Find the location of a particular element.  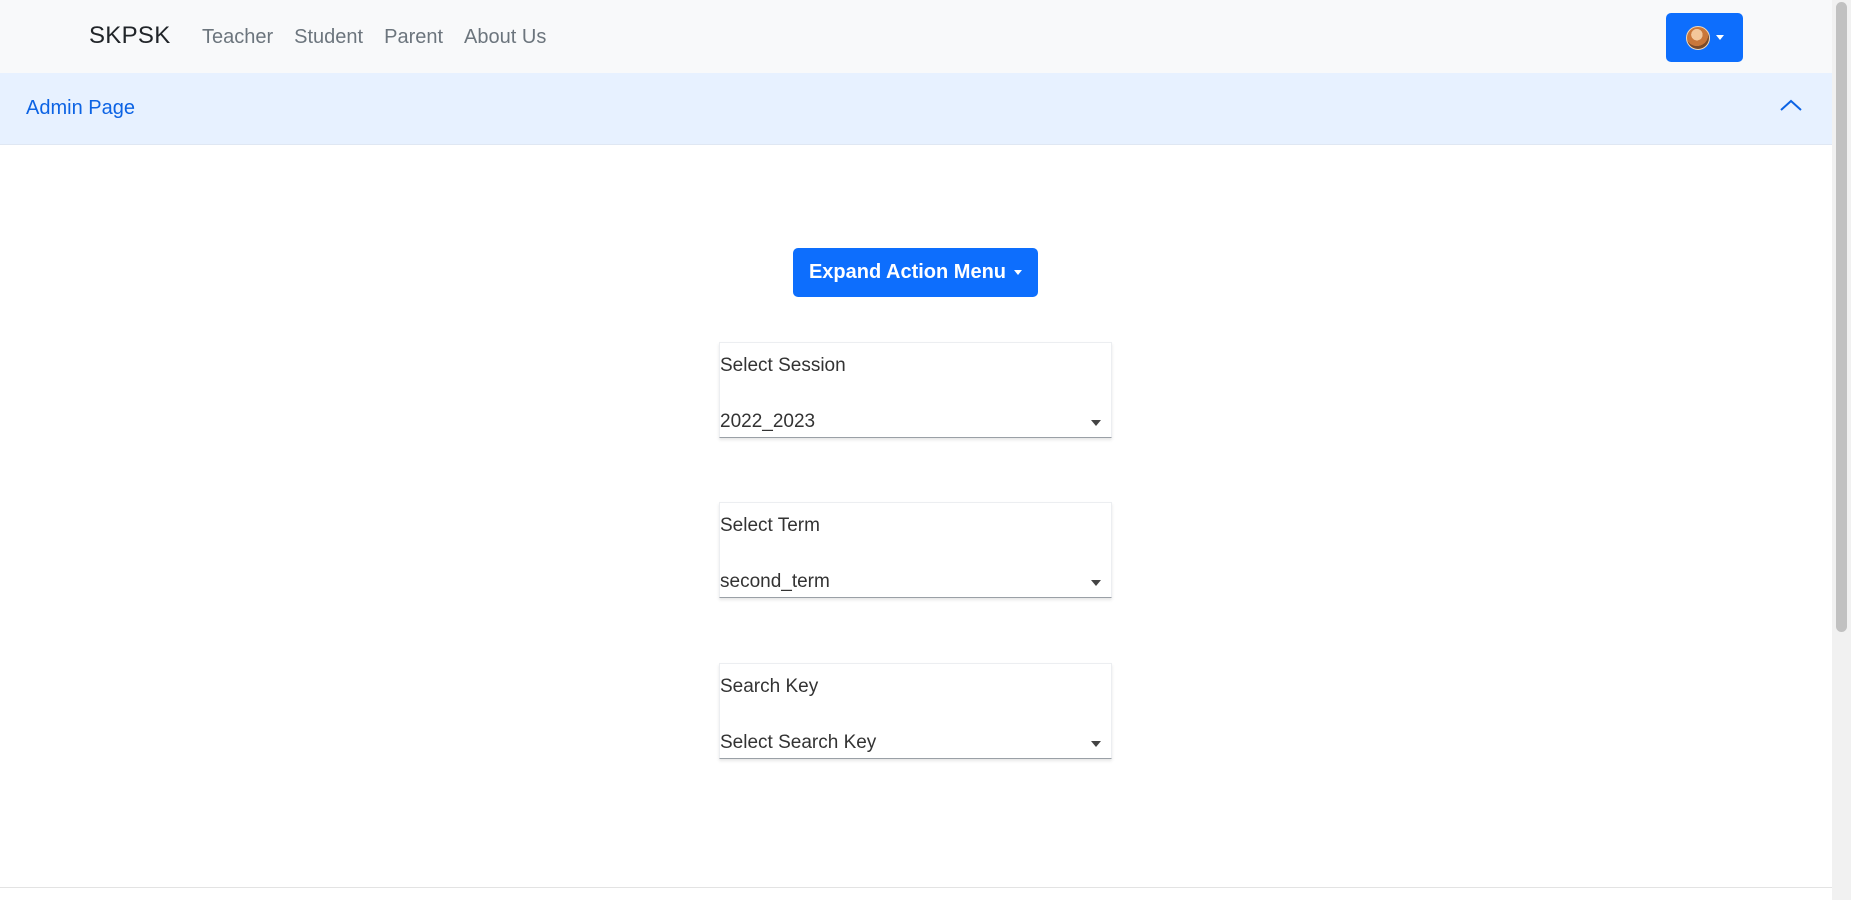

top-navbar: SKPSK Teacher Student Parent About Us is located at coordinates (916, 36).